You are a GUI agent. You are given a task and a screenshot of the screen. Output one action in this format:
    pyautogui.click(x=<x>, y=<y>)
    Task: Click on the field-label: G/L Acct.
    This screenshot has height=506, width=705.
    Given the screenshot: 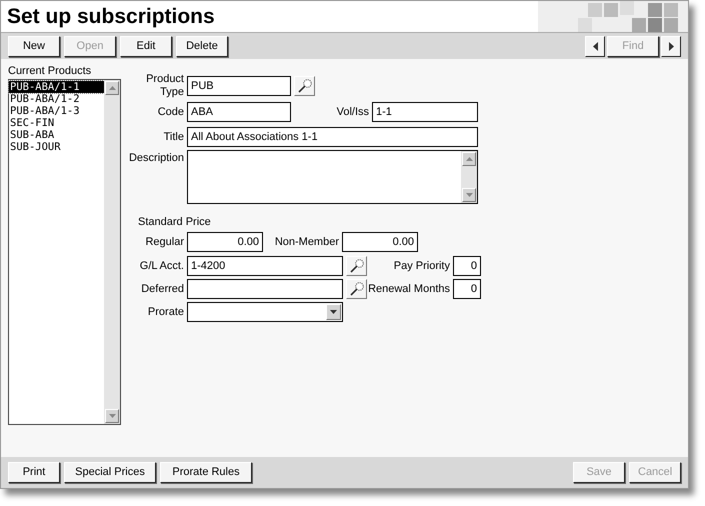 What is the action you would take?
    pyautogui.click(x=161, y=266)
    